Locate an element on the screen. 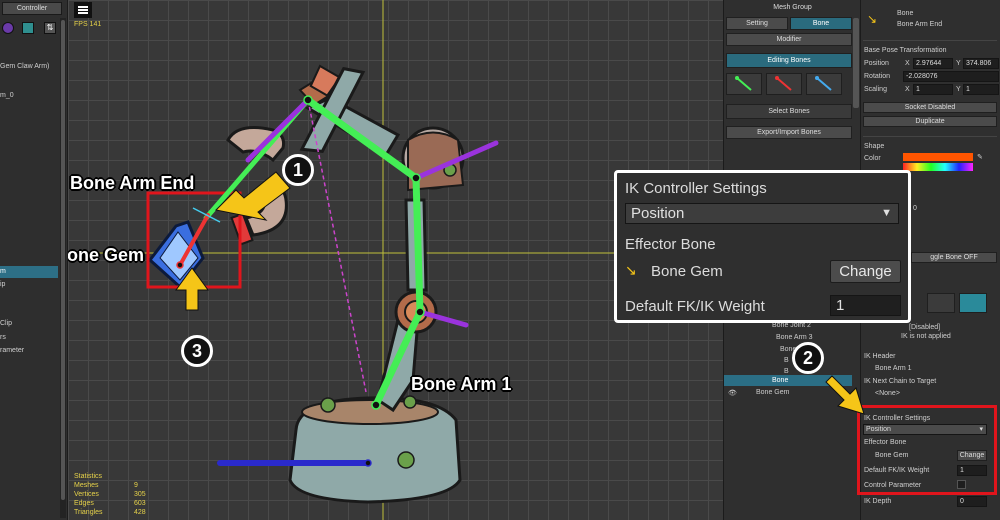  modifier-button: Modifier is located at coordinates (789, 39).